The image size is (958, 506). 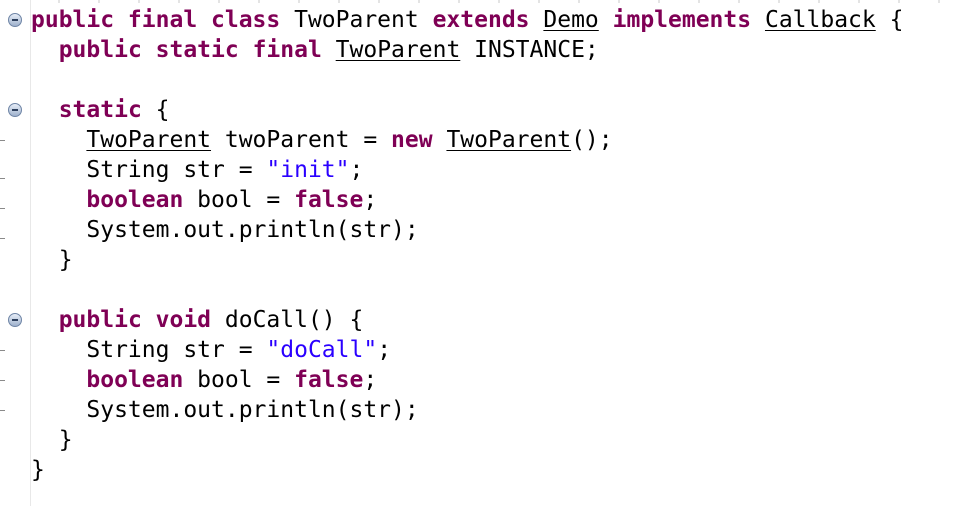 I want to click on editor-gutter, so click(x=15, y=253).